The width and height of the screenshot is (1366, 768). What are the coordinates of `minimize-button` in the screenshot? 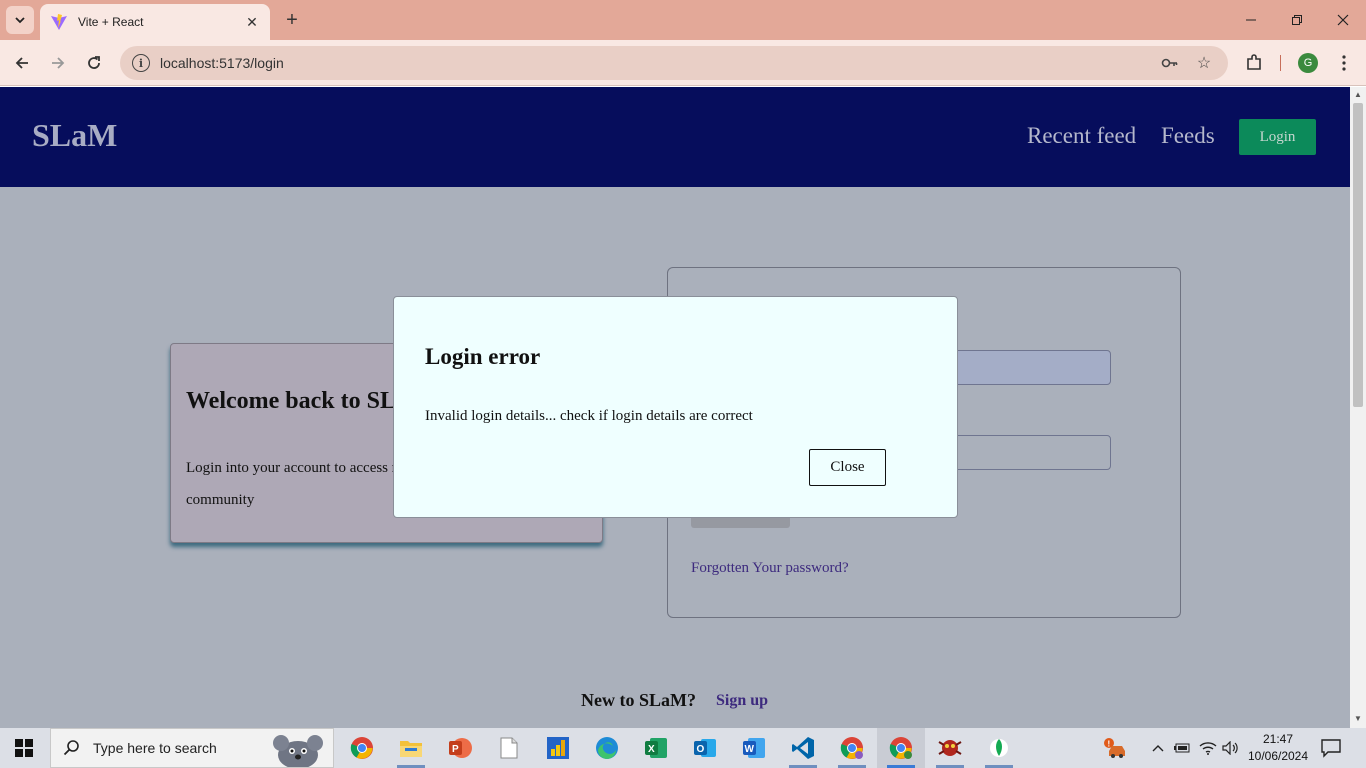 It's located at (1251, 20).